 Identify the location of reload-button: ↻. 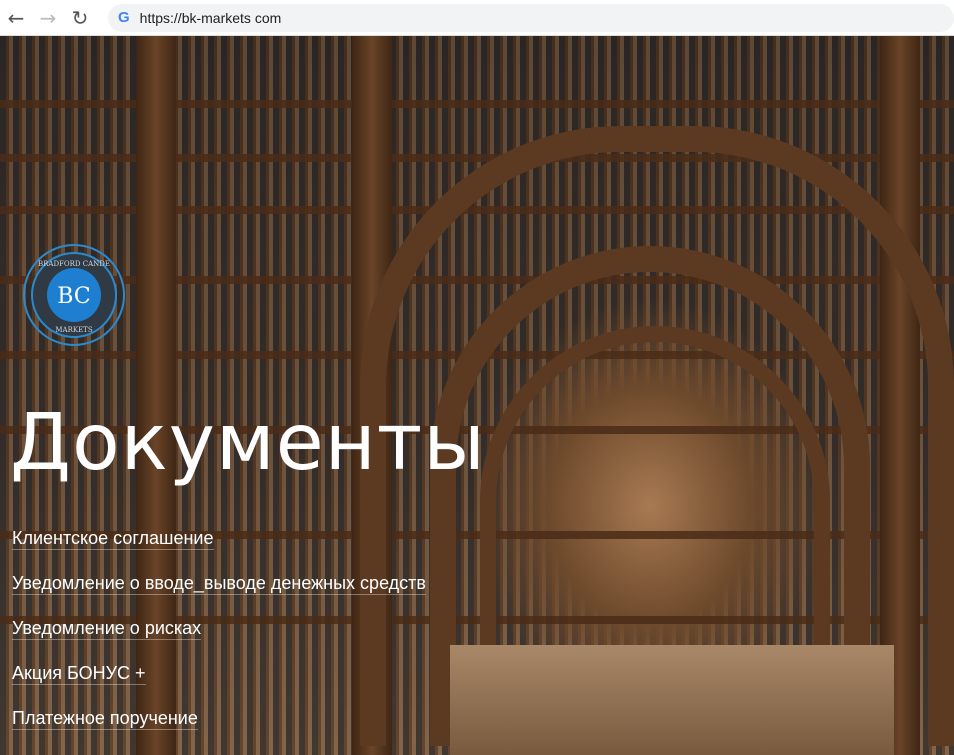
(80, 18).